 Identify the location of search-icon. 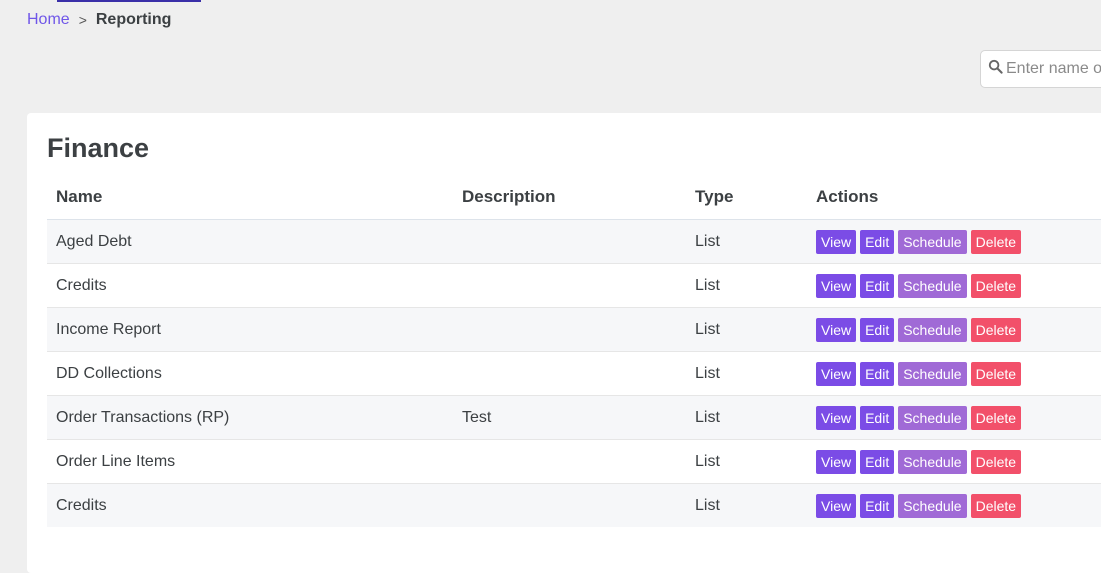
(995, 69).